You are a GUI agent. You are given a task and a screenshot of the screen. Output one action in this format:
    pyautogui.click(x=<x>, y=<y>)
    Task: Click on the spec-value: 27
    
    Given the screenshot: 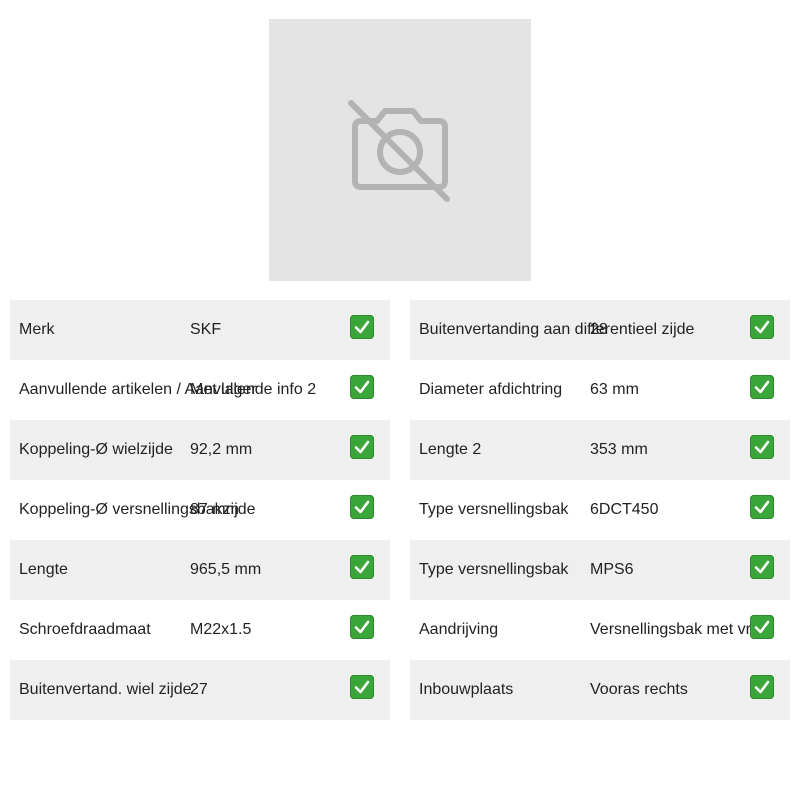 What is the action you would take?
    pyautogui.click(x=199, y=689)
    